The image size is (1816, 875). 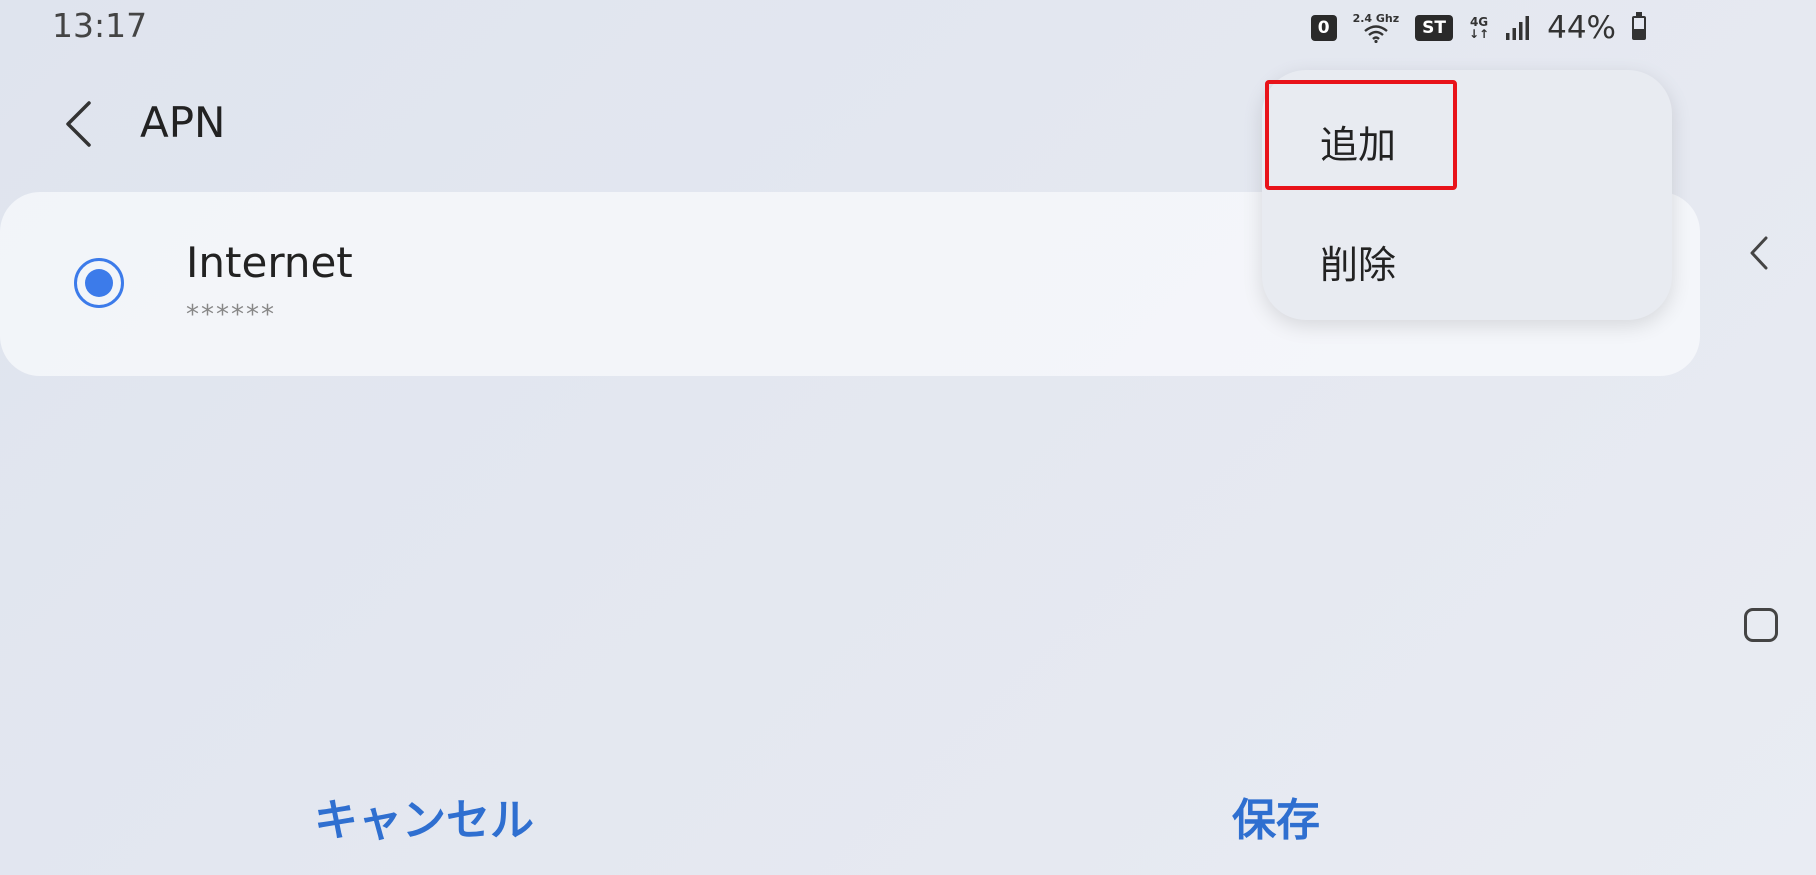 I want to click on radio-selected-dot, so click(x=99, y=283).